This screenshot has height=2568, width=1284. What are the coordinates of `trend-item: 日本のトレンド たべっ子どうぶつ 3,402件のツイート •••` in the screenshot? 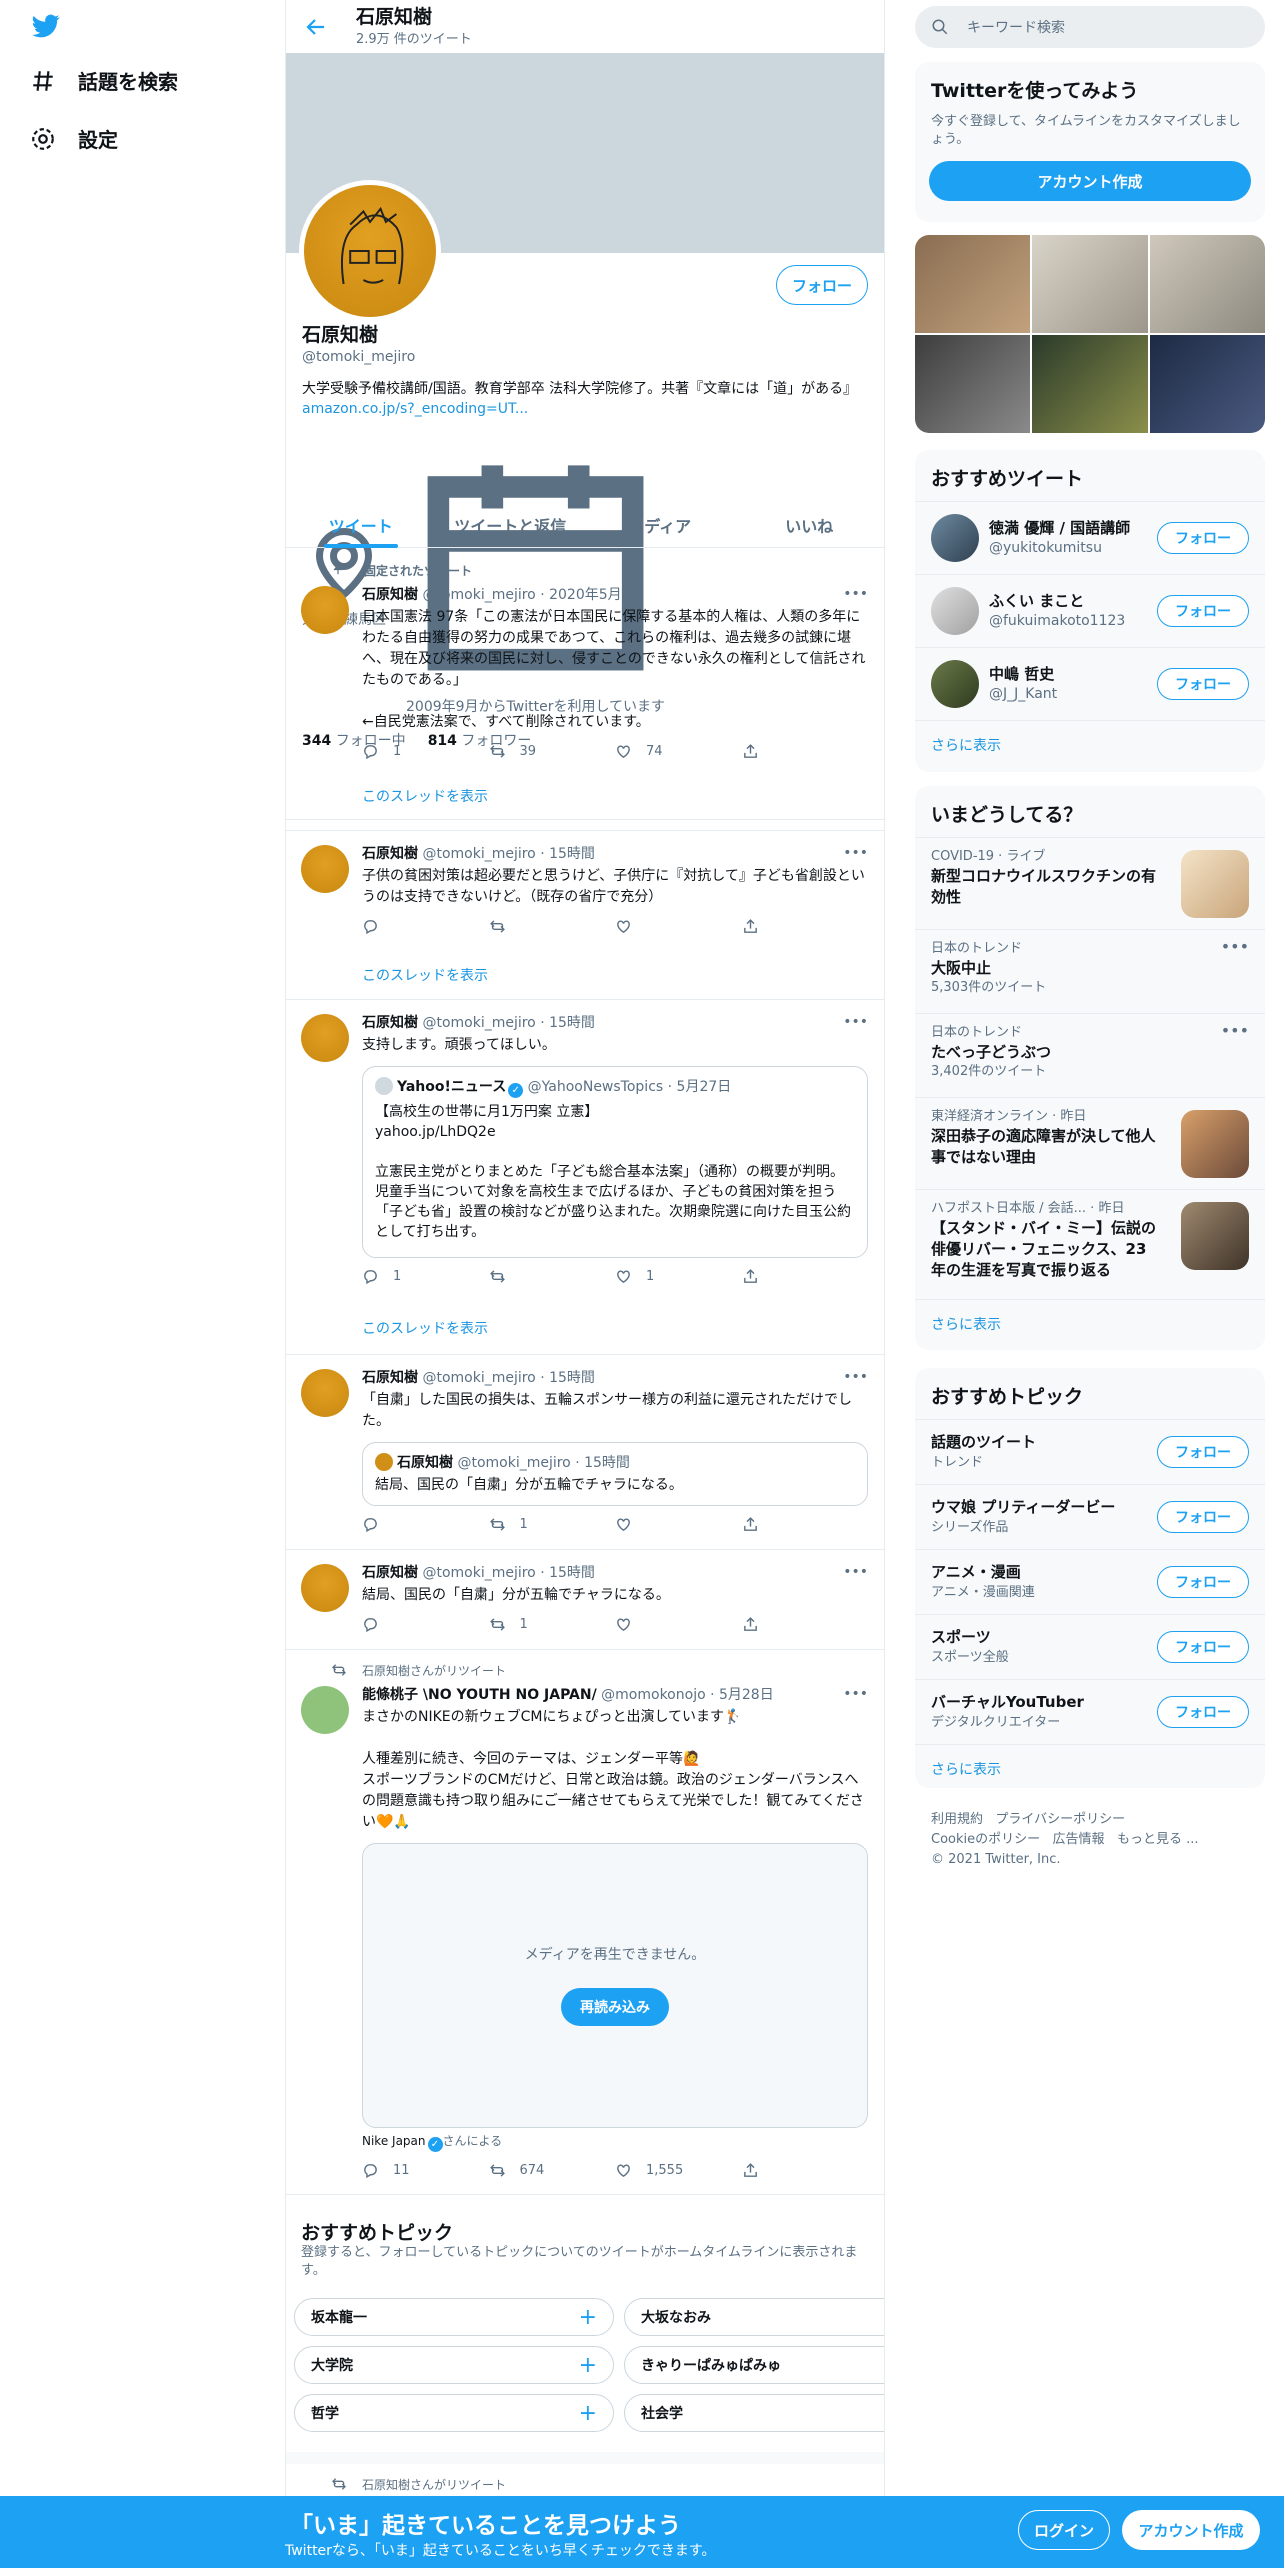 It's located at (1090, 1055).